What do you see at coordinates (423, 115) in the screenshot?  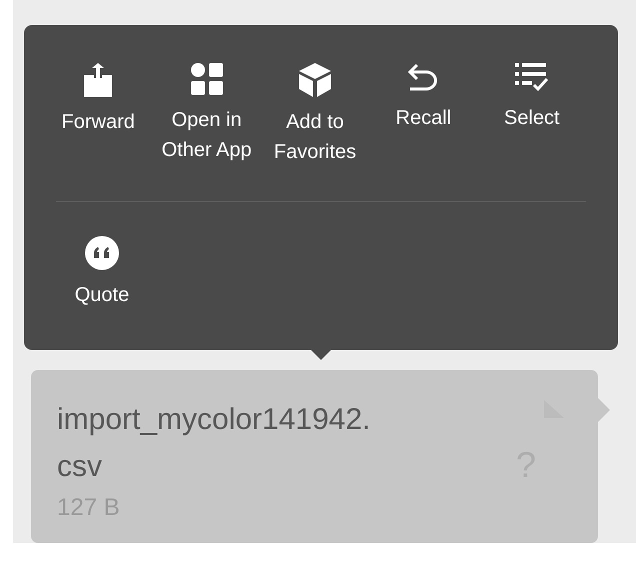 I see `menu-item: Recall` at bounding box center [423, 115].